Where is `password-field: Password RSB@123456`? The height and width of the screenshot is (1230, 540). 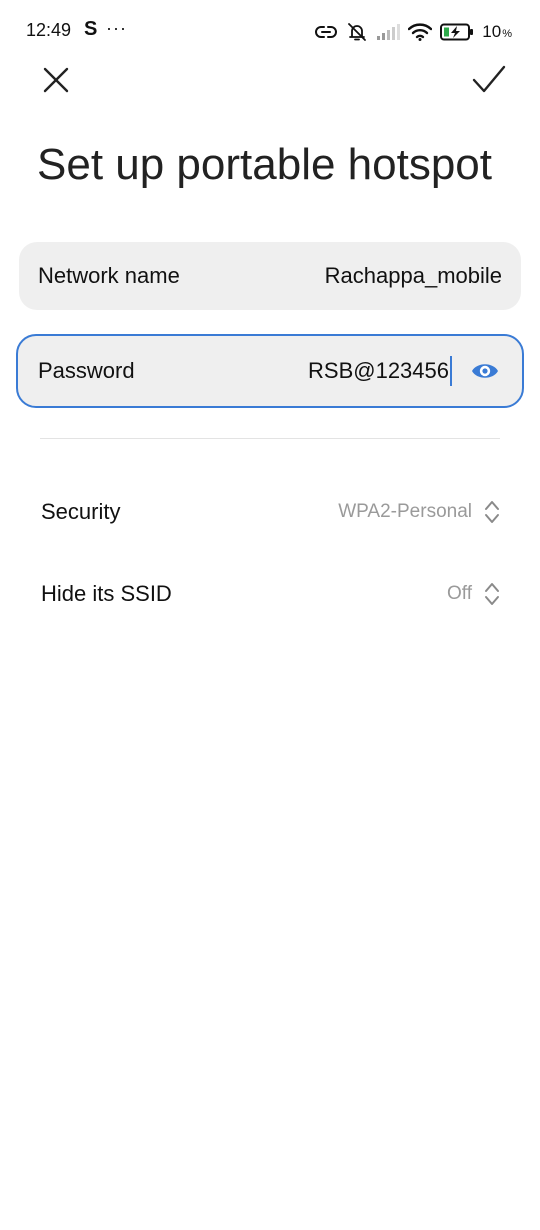
password-field: Password RSB@123456 is located at coordinates (270, 371).